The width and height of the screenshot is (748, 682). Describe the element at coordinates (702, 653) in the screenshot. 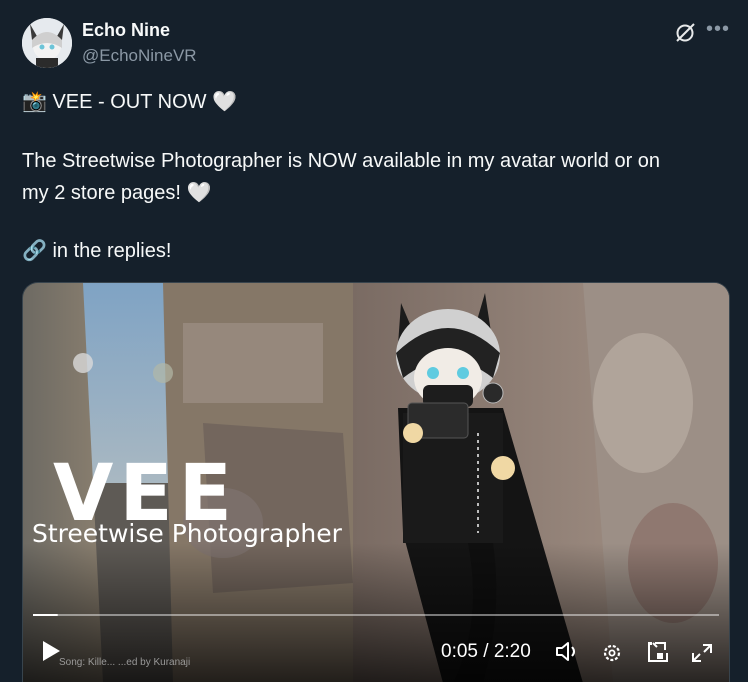

I see `fullscreen-icon` at that location.